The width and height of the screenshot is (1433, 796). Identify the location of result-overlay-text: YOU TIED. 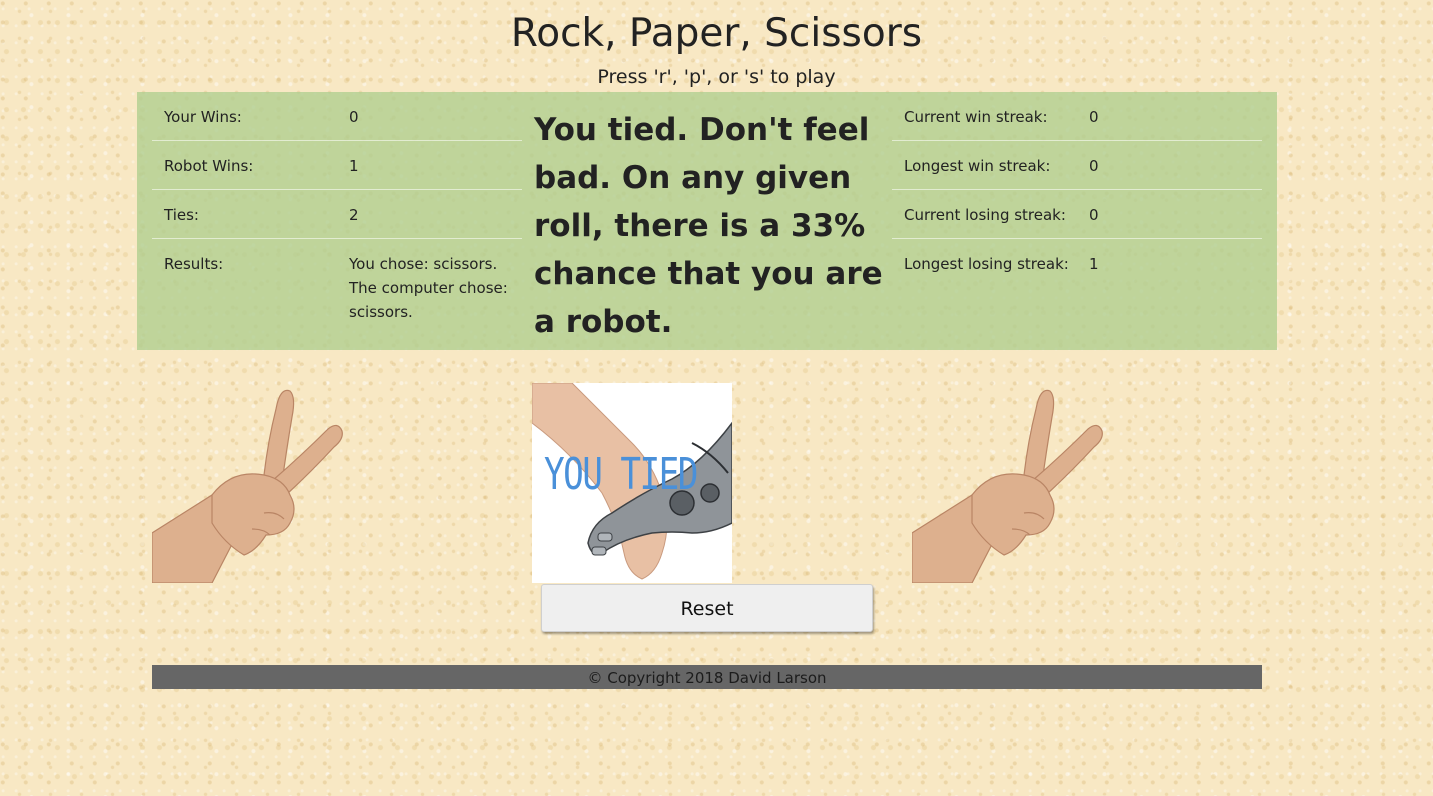
(621, 474).